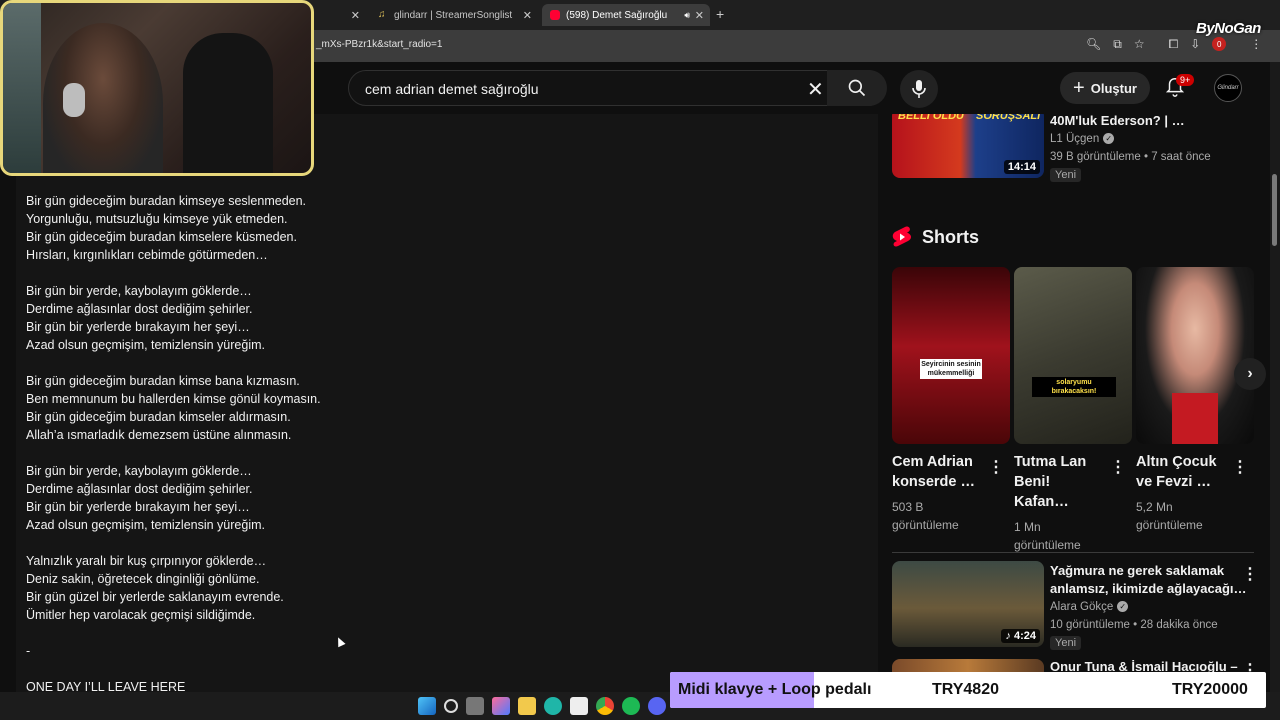  What do you see at coordinates (74, 100) in the screenshot?
I see `microphone-prop` at bounding box center [74, 100].